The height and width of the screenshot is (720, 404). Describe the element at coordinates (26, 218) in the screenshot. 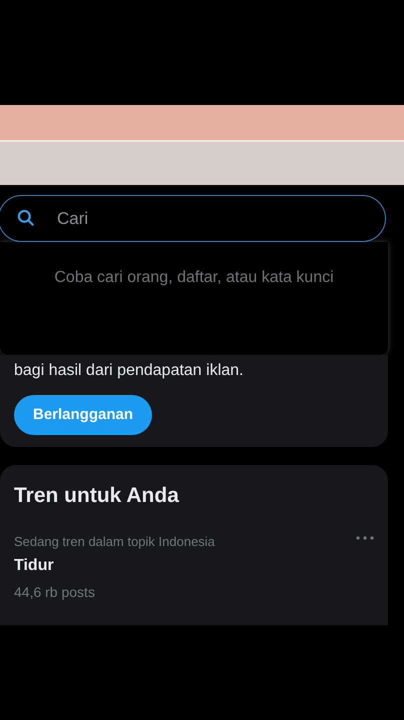

I see `search-icon` at that location.